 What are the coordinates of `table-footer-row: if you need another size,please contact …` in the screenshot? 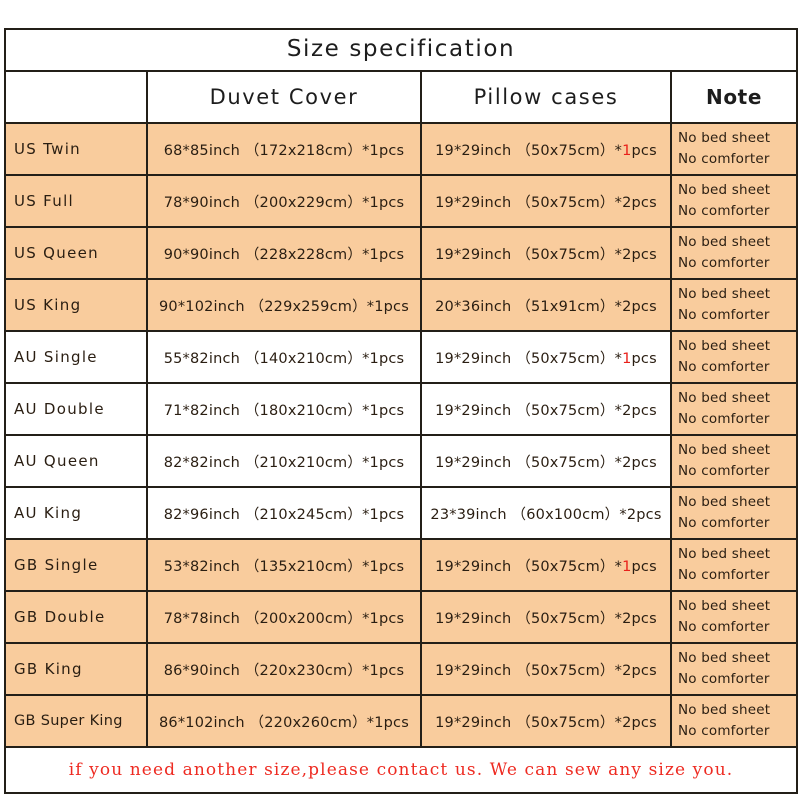 It's located at (401, 770).